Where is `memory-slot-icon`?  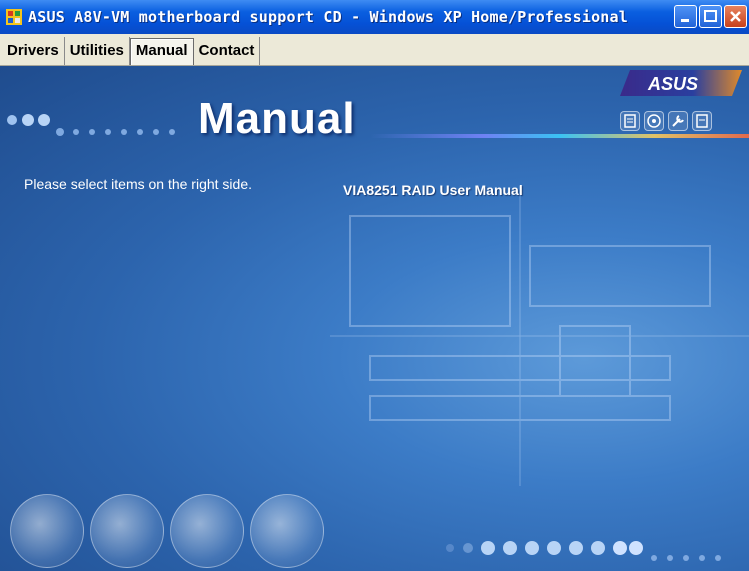
memory-slot-icon is located at coordinates (287, 531).